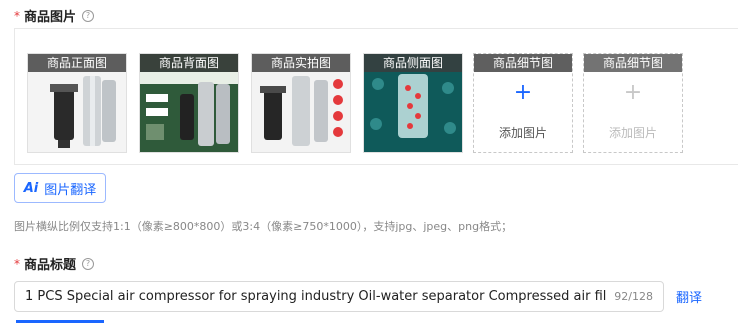 The width and height of the screenshot is (738, 323). I want to click on slot-label: 商品实拍图, so click(301, 63).